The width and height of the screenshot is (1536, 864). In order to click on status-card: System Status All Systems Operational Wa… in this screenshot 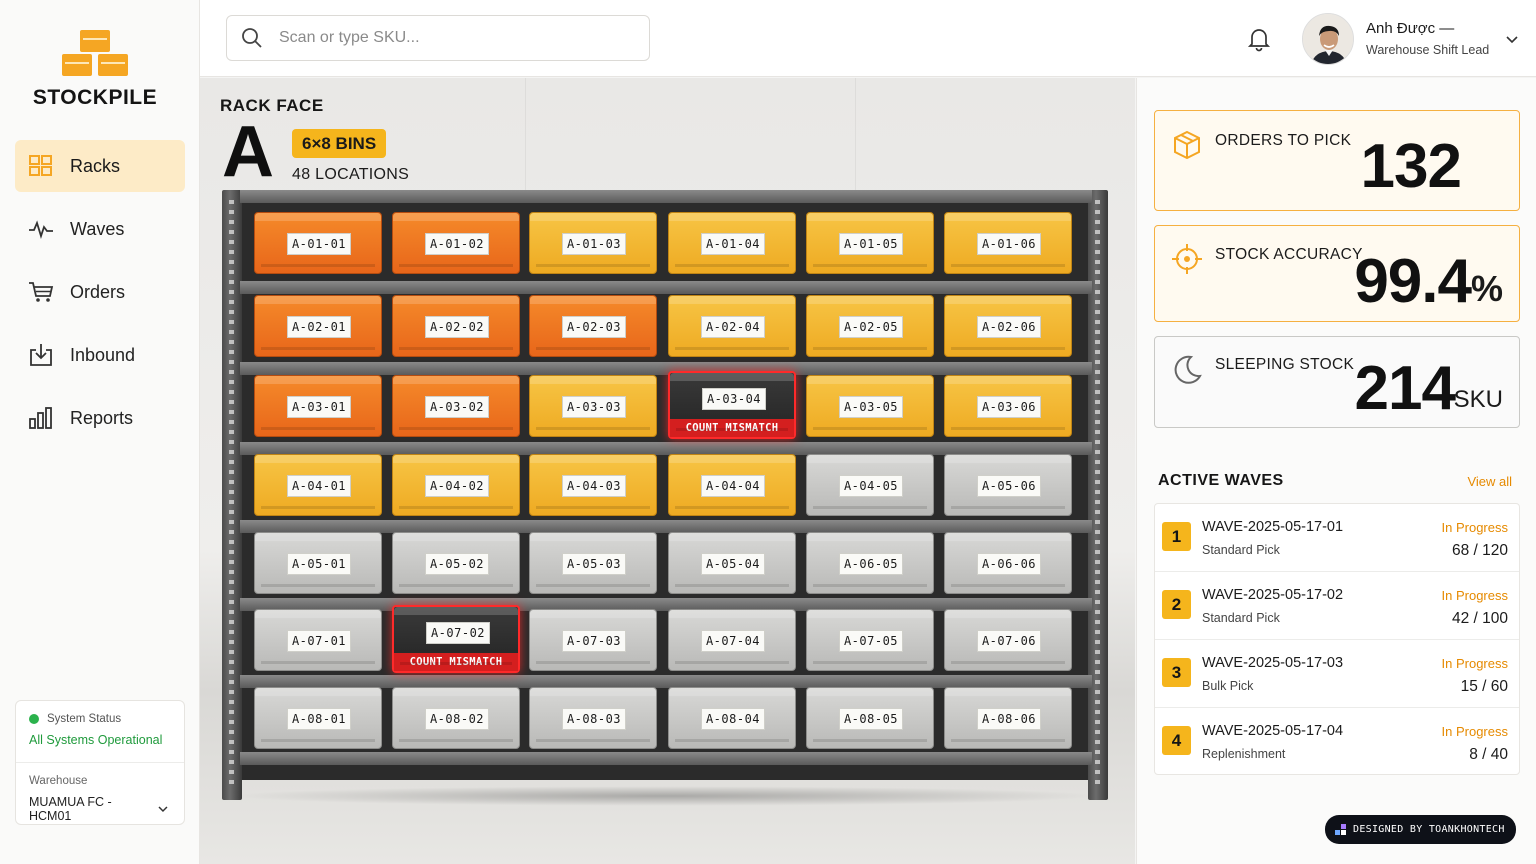, I will do `click(100, 762)`.